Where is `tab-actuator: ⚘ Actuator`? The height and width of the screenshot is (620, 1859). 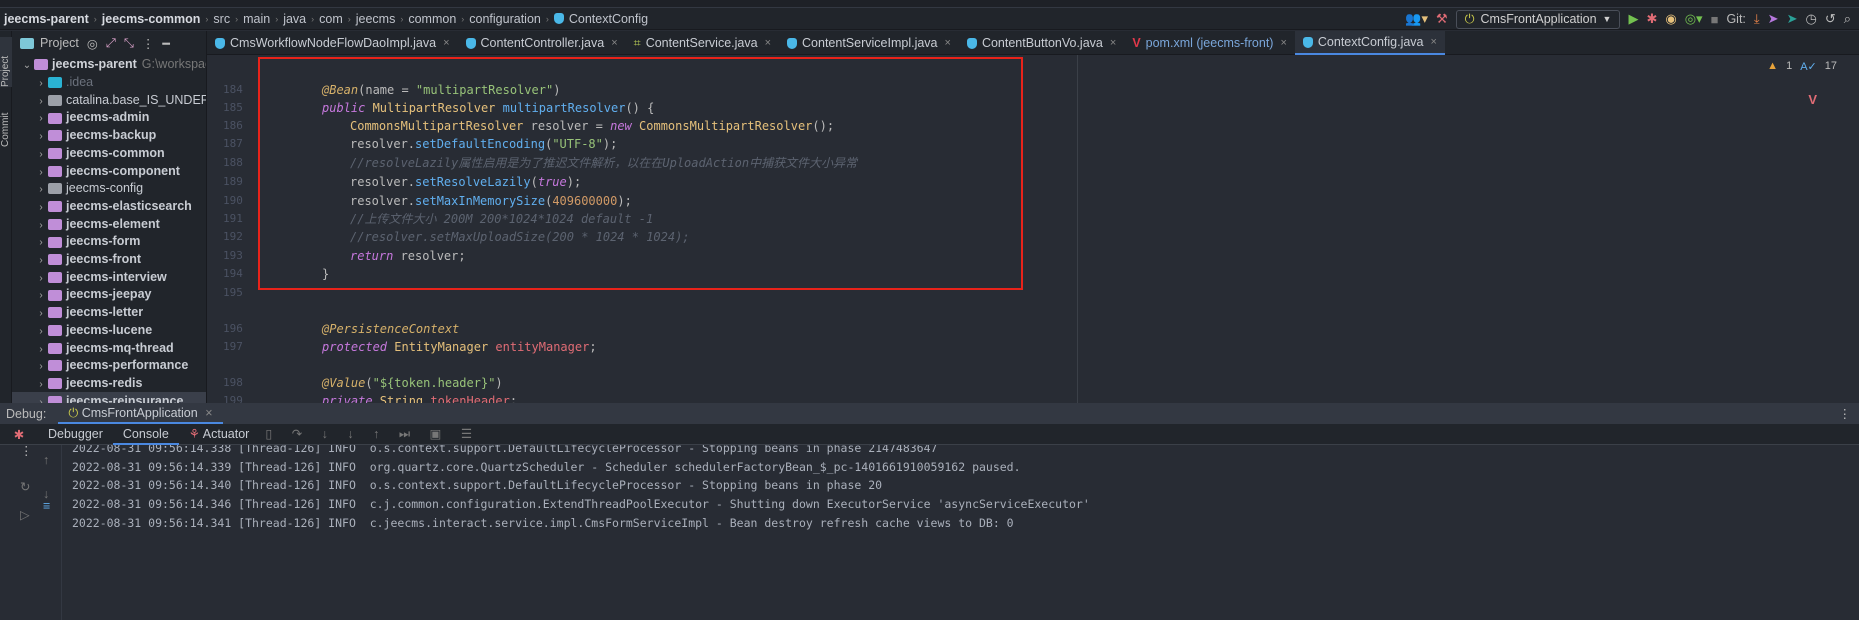
tab-actuator: ⚘ Actuator is located at coordinates (219, 434).